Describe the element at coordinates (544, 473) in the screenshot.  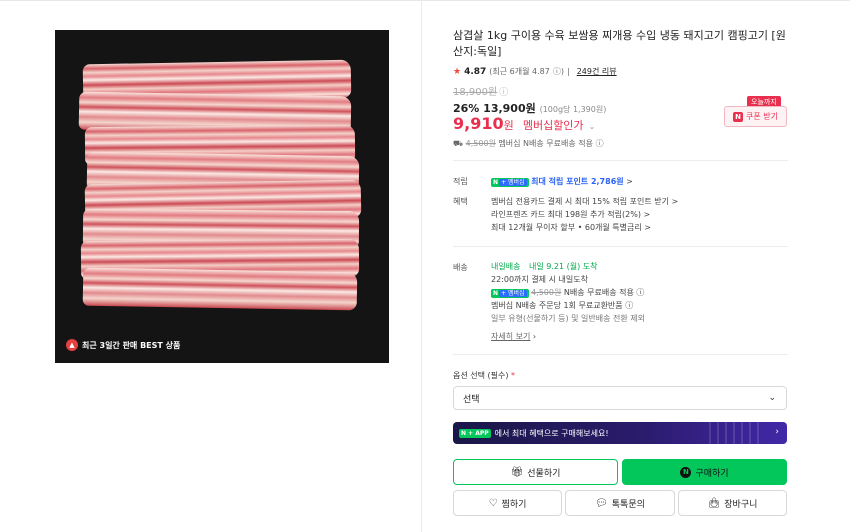
I see `gift-button-label: 선물하기` at that location.